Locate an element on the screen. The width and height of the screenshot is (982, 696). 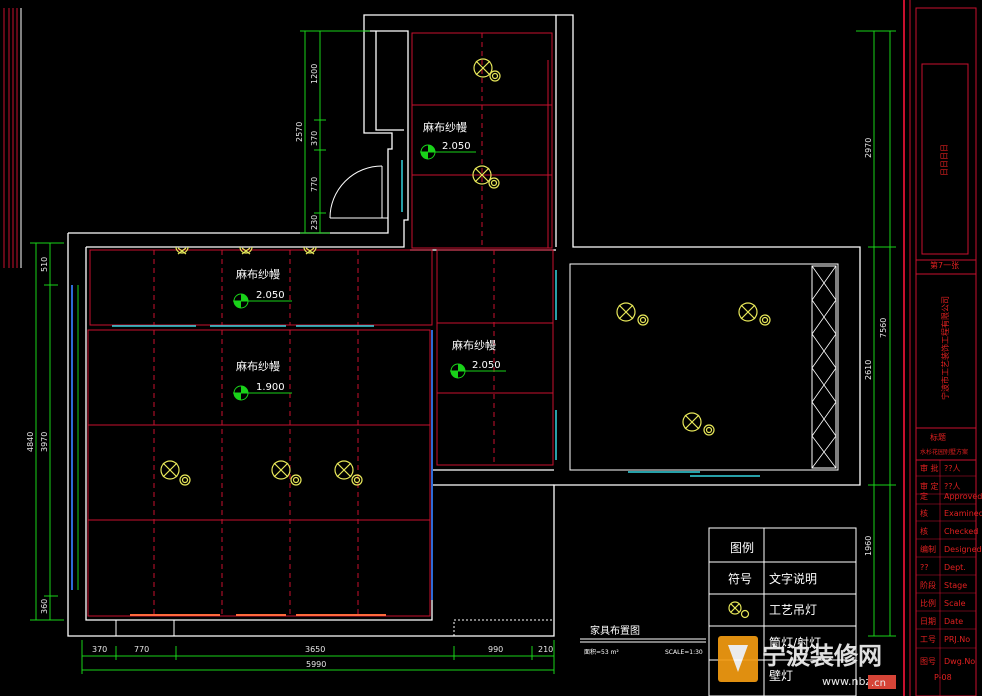
project-name: 水杉花园别墅方案 is located at coordinates (944, 452).